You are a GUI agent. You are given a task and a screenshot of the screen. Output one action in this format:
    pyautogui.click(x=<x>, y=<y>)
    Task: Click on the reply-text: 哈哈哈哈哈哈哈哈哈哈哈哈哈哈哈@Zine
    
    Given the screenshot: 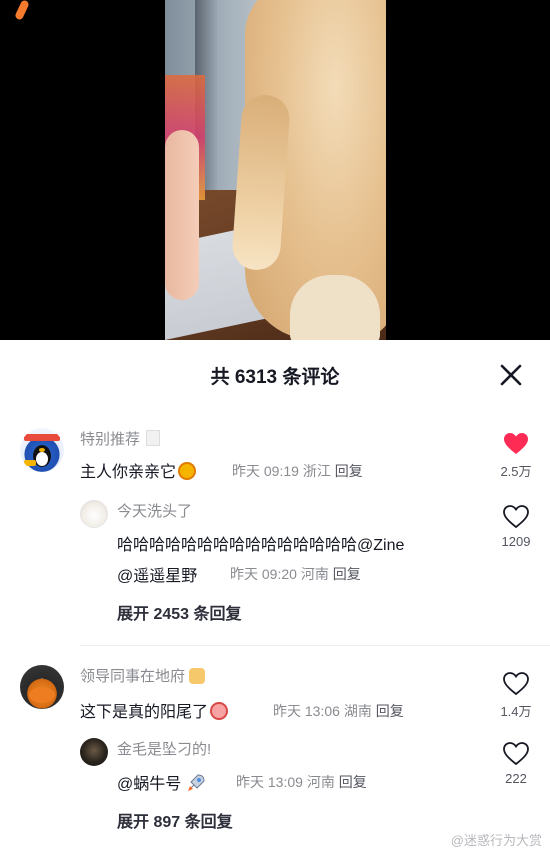 What is the action you would take?
    pyautogui.click(x=260, y=543)
    